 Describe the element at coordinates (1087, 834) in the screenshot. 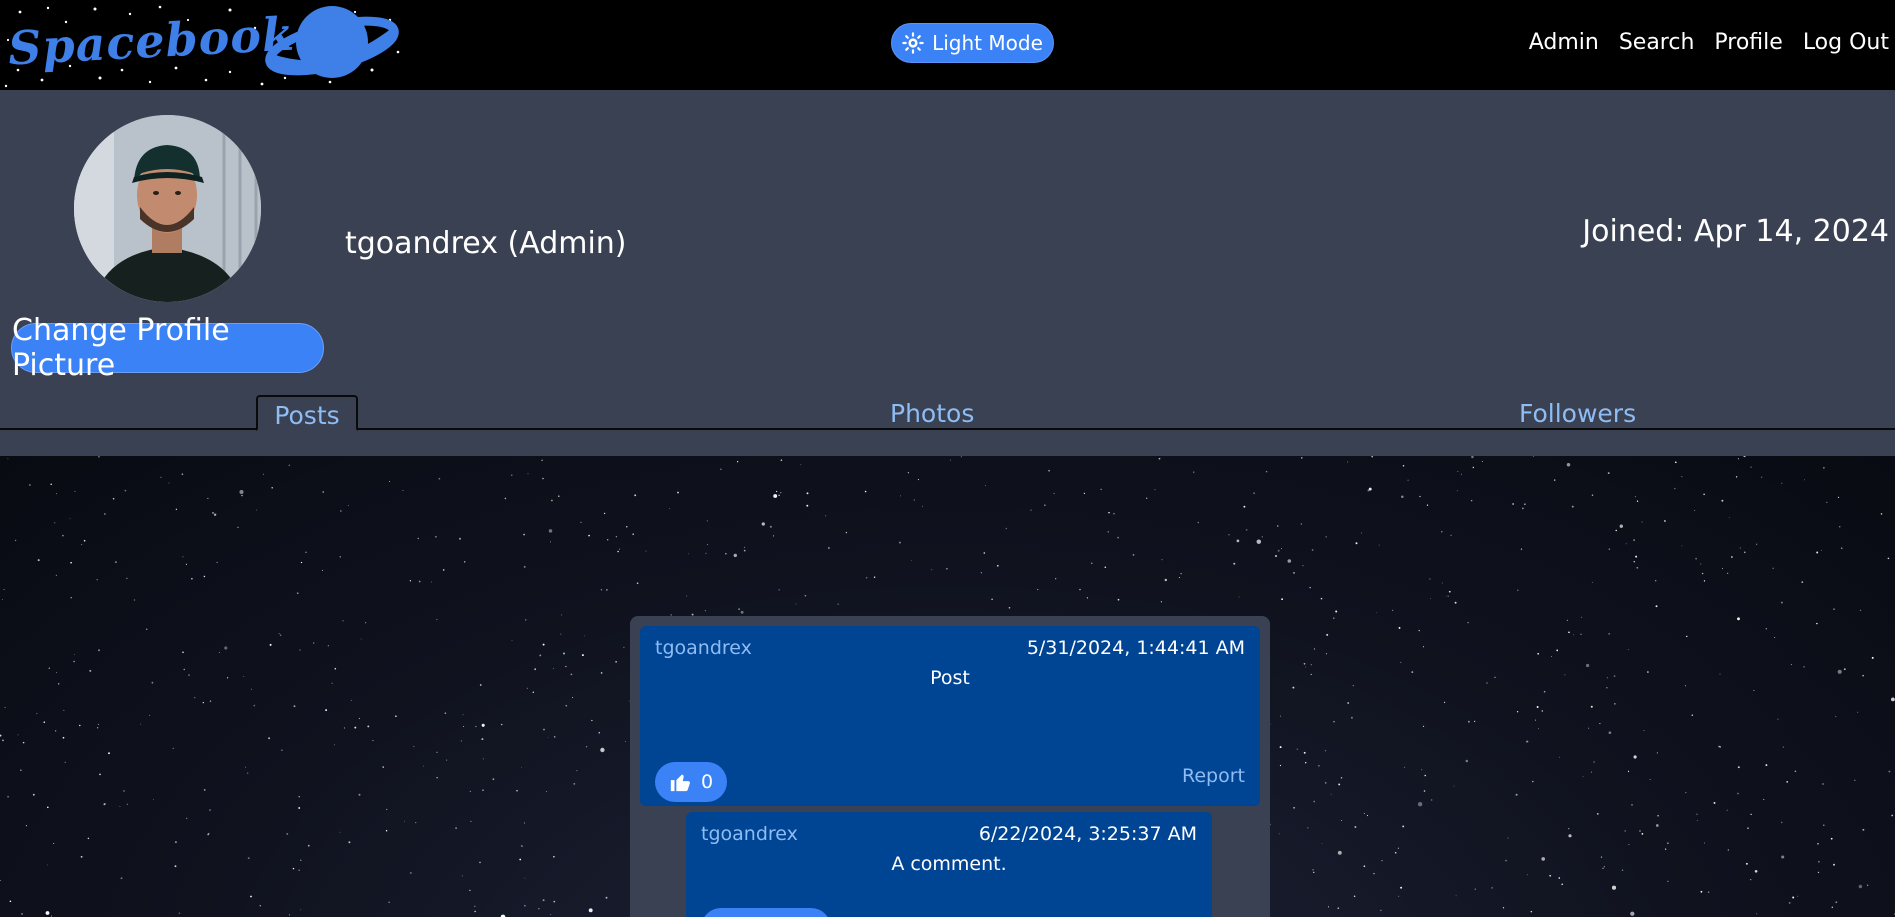

I see `comment-timestamp: 6/22/2024, 3:25:37 AM` at that location.